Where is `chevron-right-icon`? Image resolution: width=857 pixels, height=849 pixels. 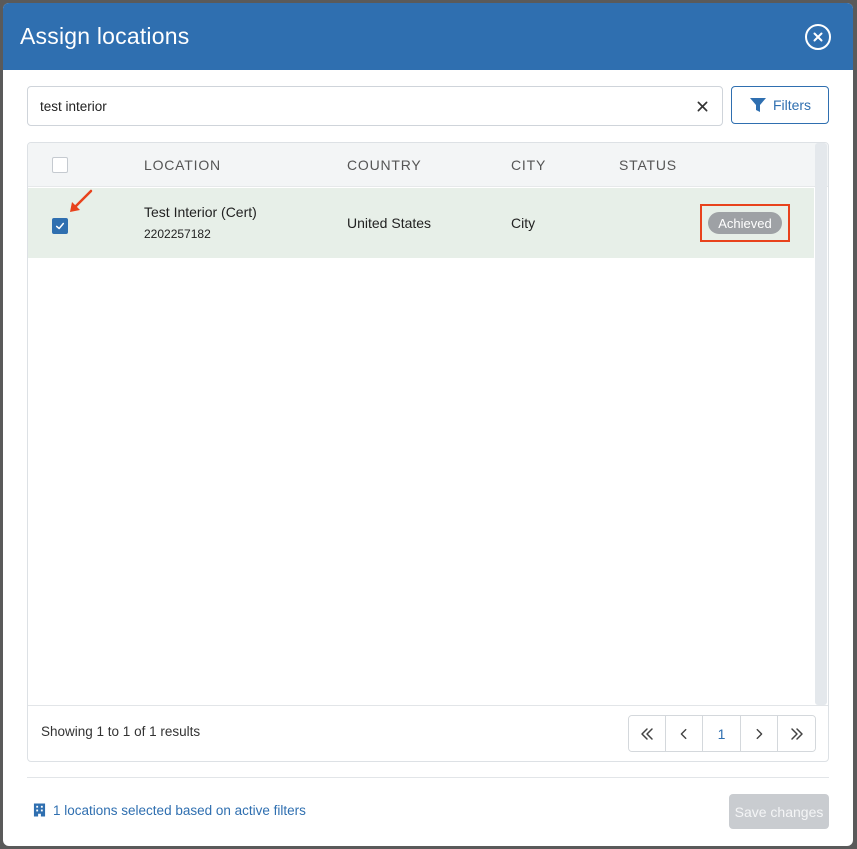 chevron-right-icon is located at coordinates (759, 733).